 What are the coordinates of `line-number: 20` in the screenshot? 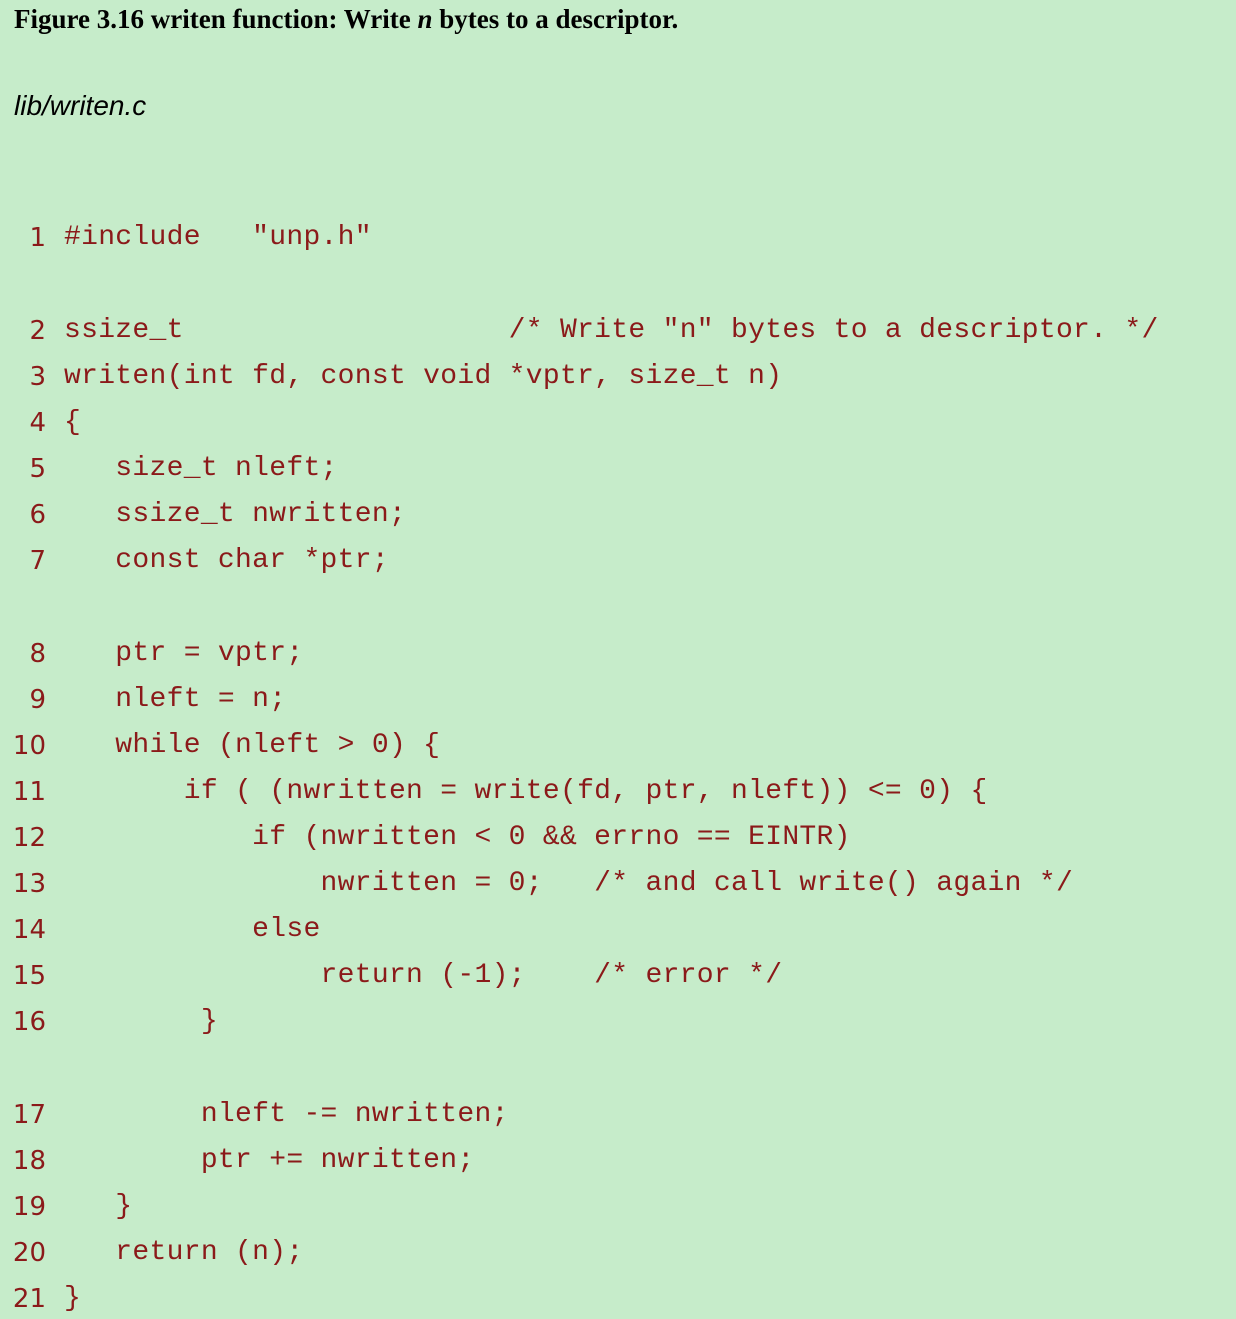 It's located at (29, 1253).